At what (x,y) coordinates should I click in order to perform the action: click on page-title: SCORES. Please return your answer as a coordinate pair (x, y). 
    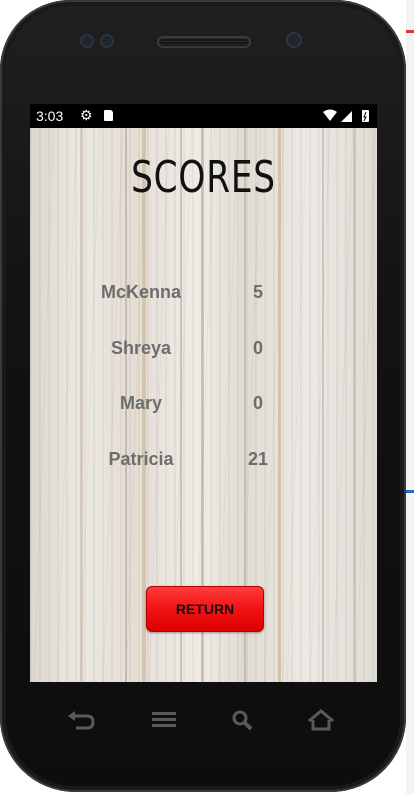
    Looking at the image, I should click on (203, 177).